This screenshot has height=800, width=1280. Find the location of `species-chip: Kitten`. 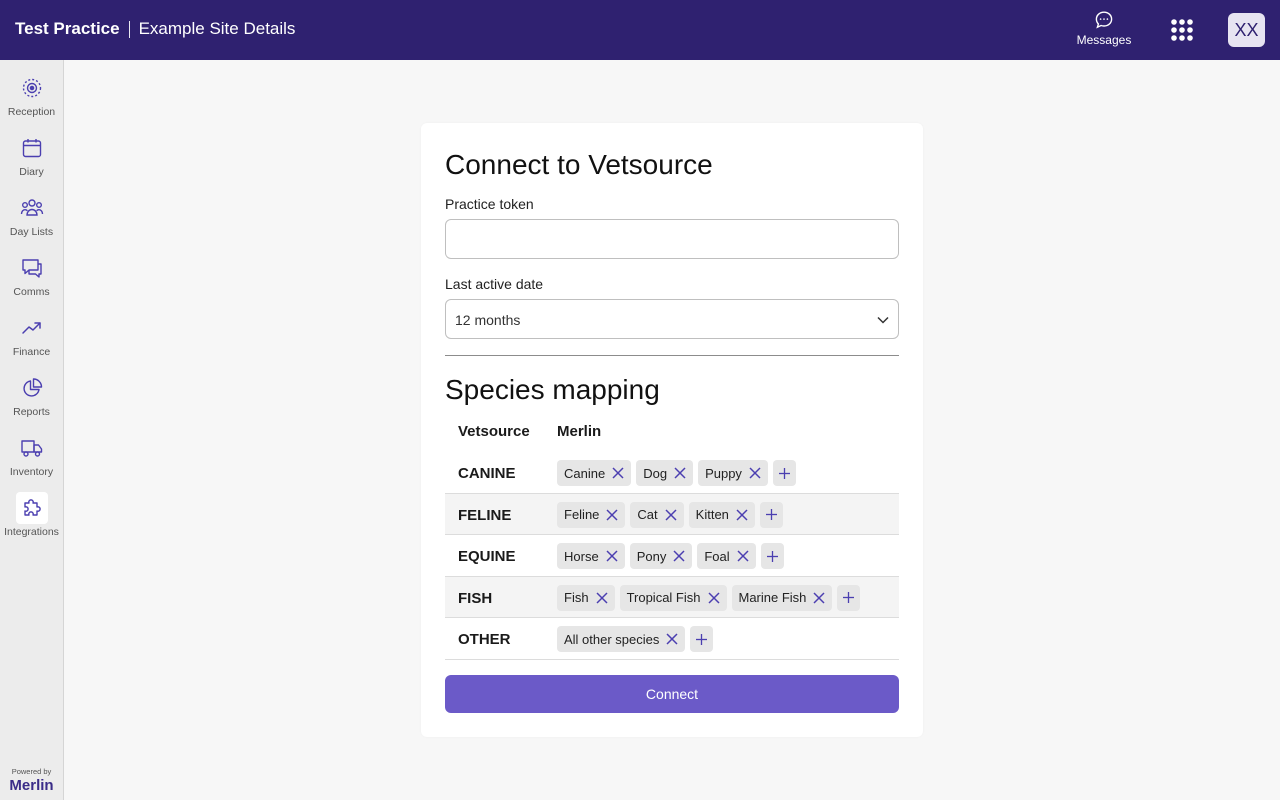

species-chip: Kitten is located at coordinates (721, 514).